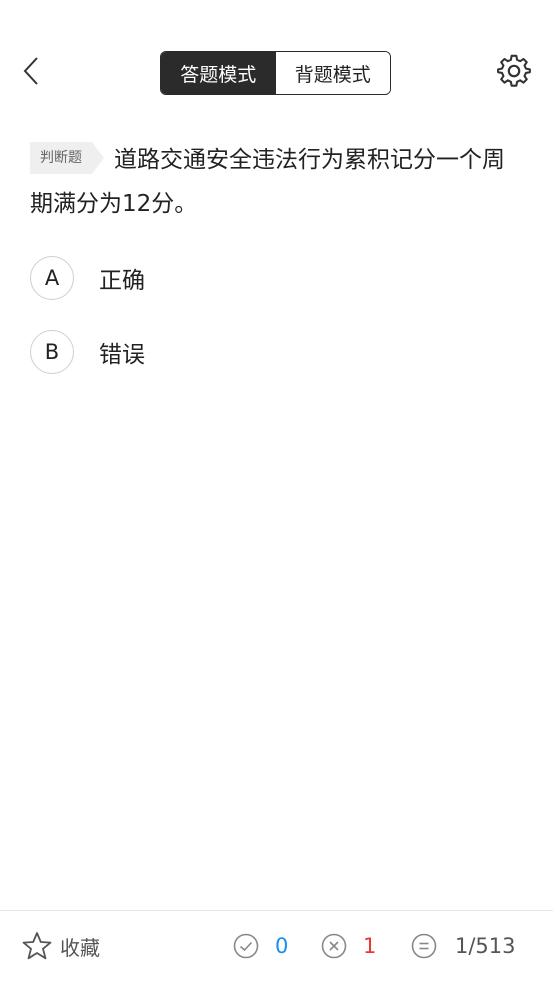 Image resolution: width=553 pixels, height=985 pixels. What do you see at coordinates (37, 946) in the screenshot?
I see `star-icon` at bounding box center [37, 946].